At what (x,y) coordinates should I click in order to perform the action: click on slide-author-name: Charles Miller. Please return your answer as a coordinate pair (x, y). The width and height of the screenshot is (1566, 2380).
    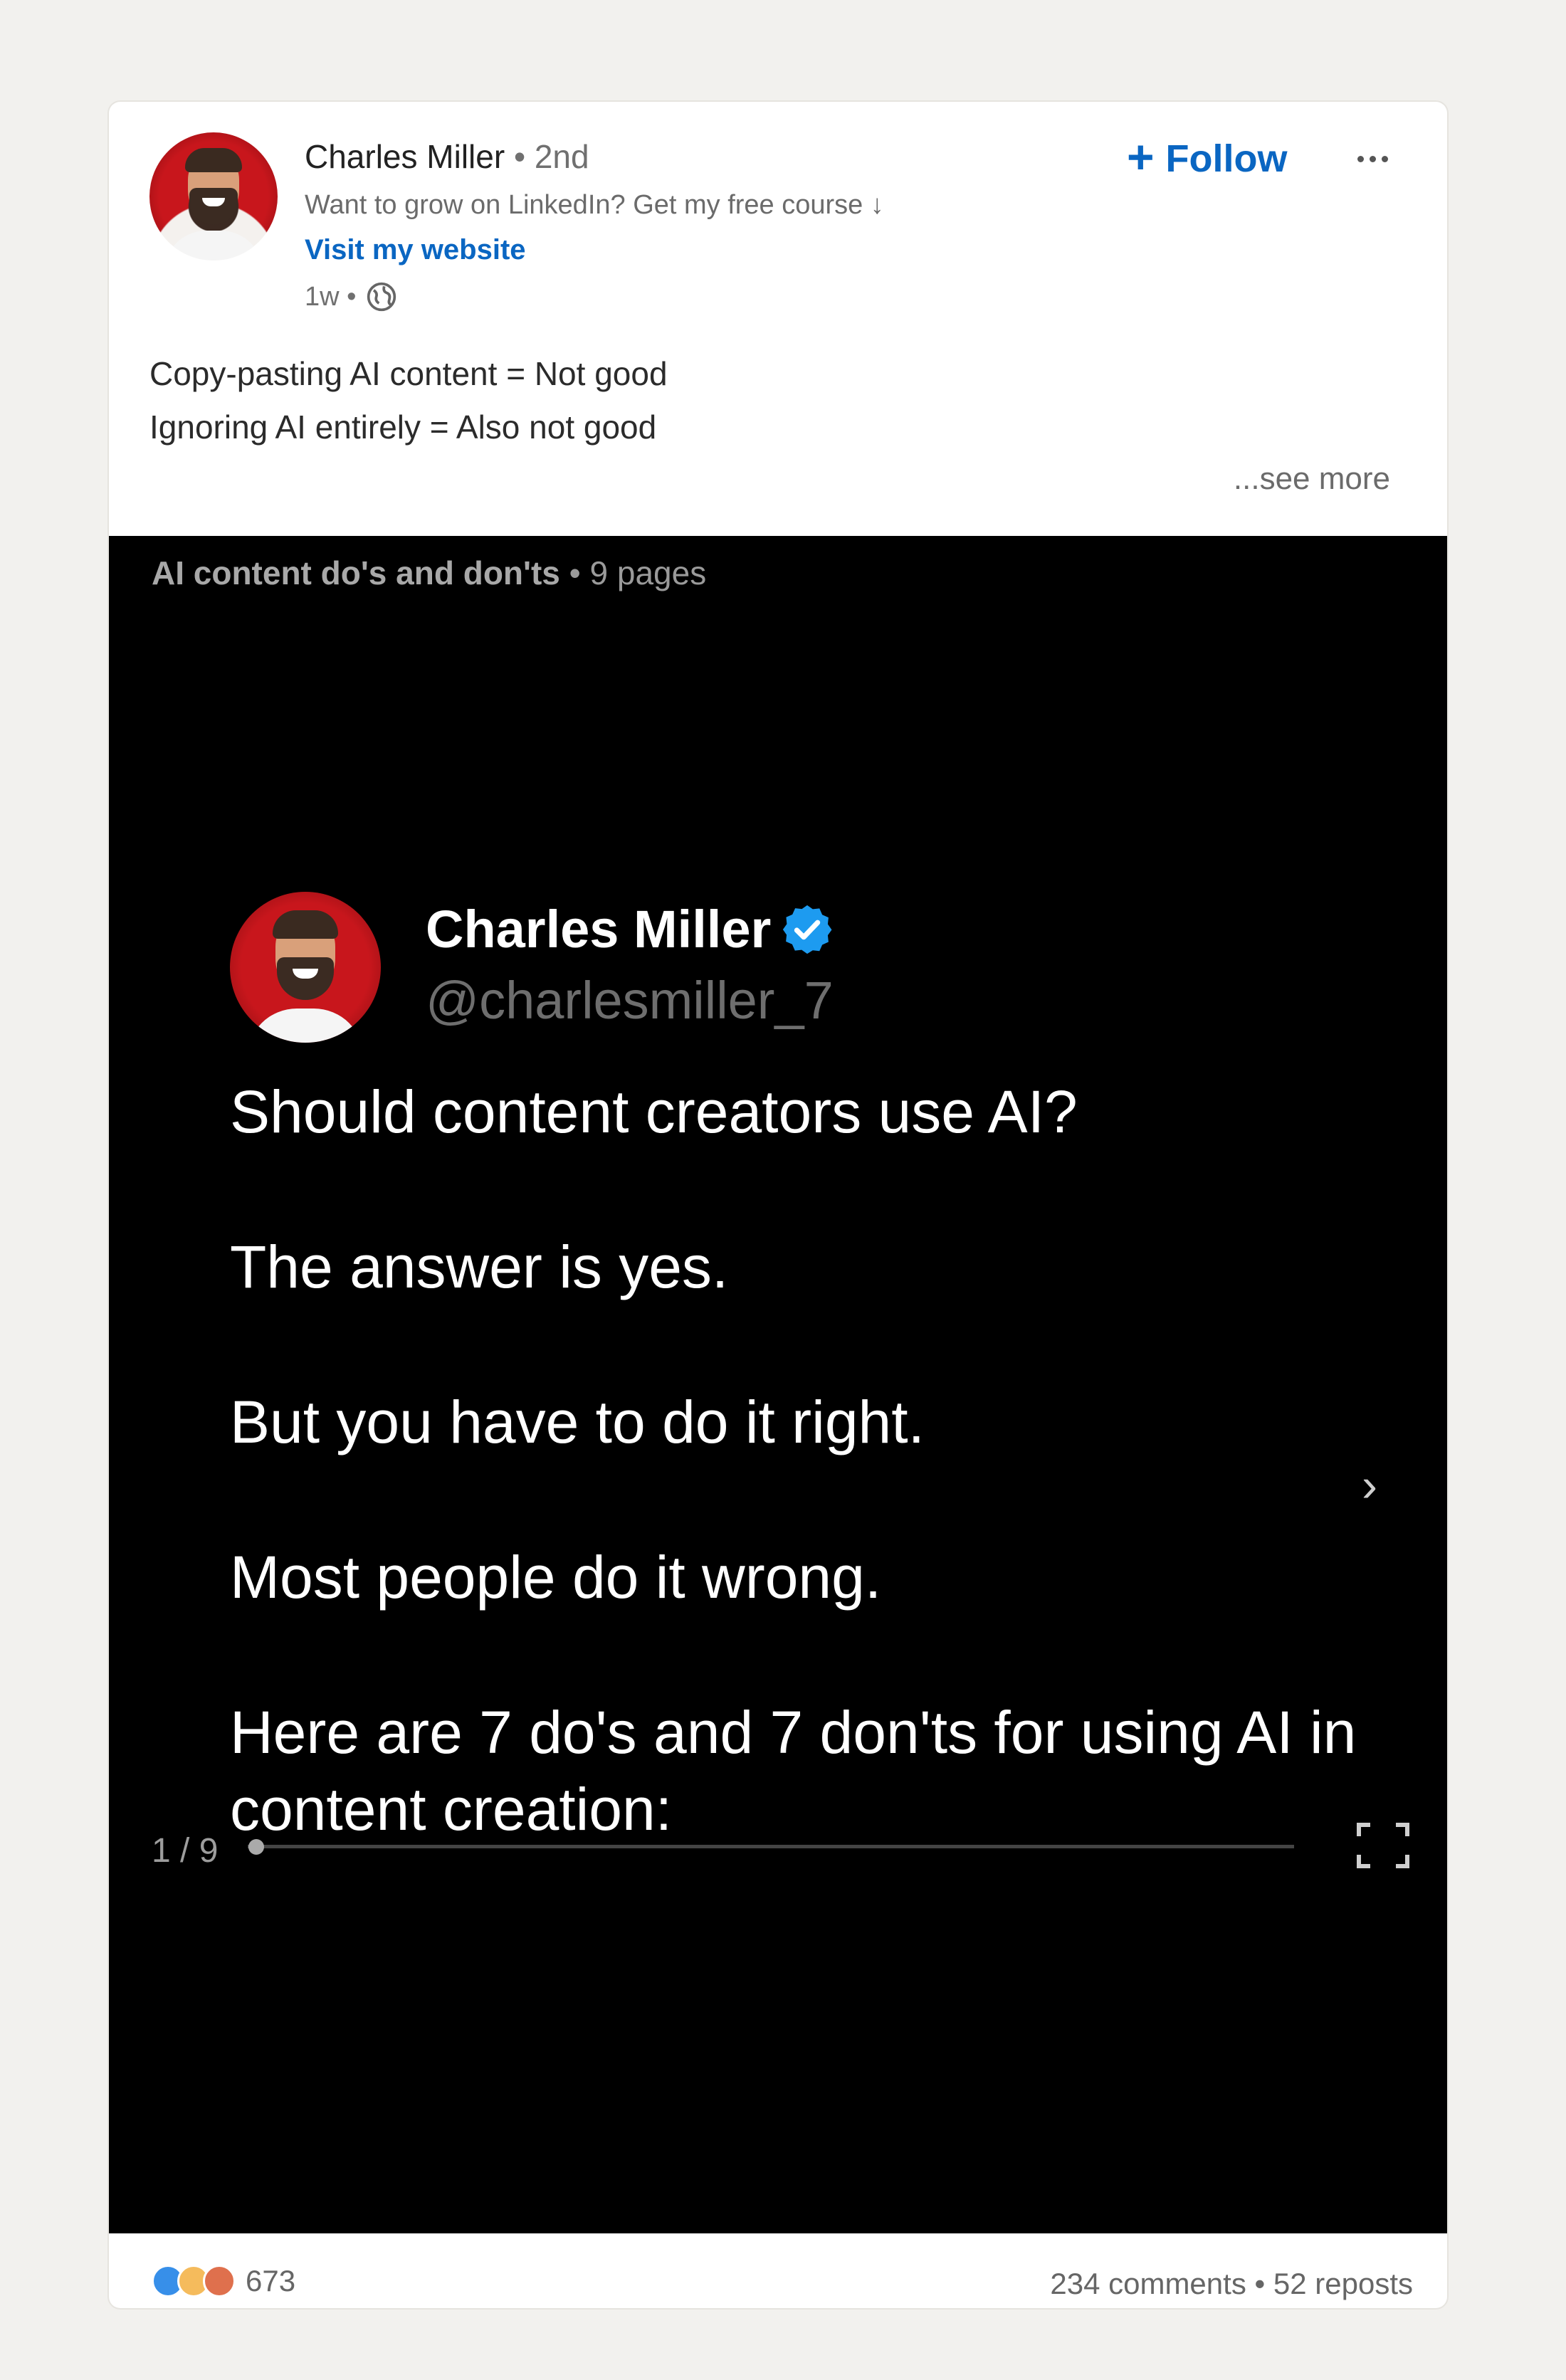
    Looking at the image, I should click on (599, 929).